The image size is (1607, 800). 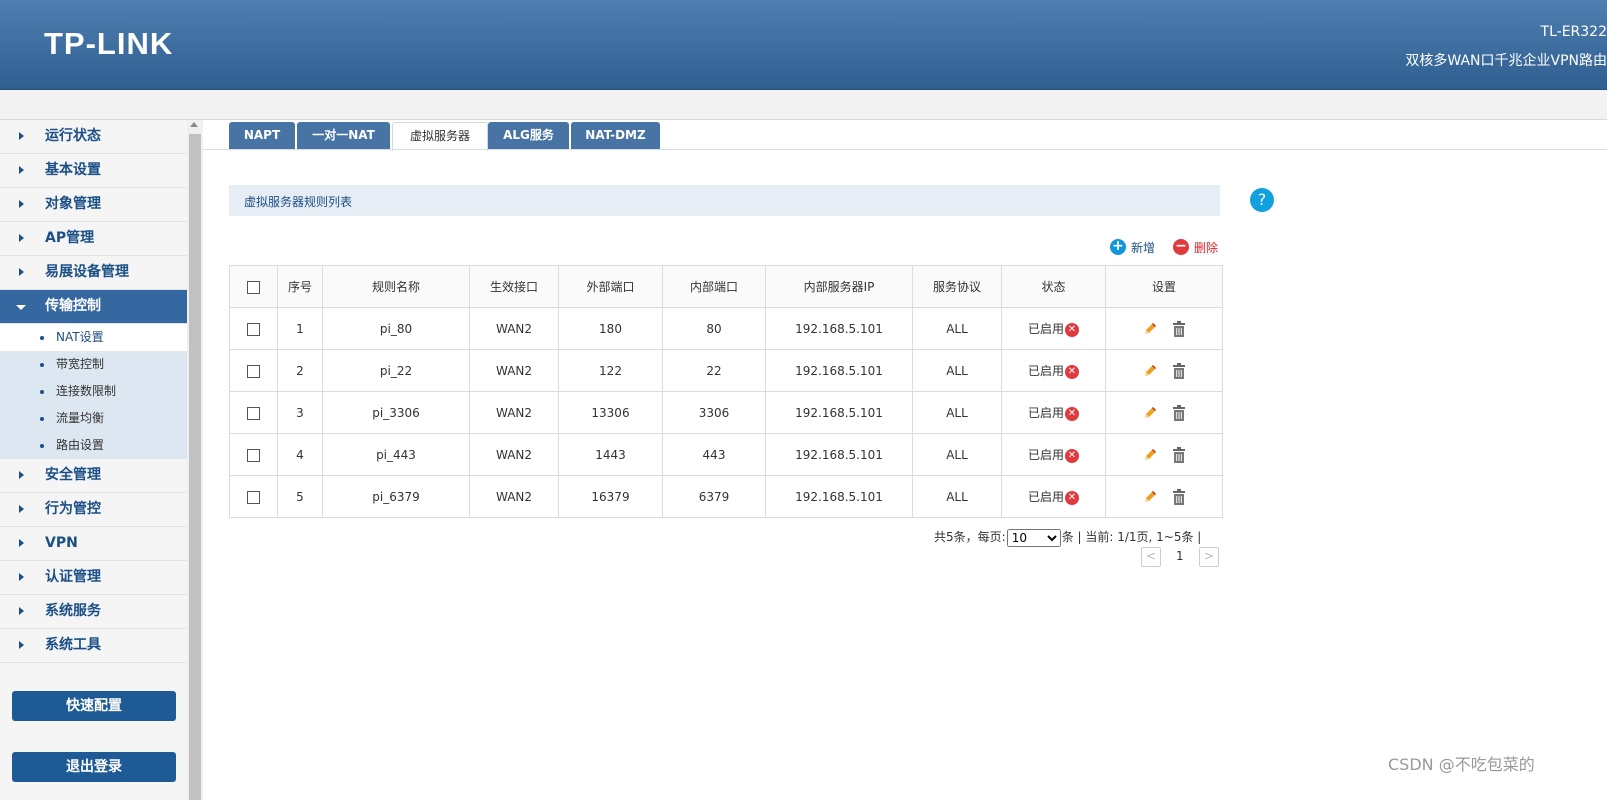 I want to click on help-icon: ?, so click(x=1262, y=200).